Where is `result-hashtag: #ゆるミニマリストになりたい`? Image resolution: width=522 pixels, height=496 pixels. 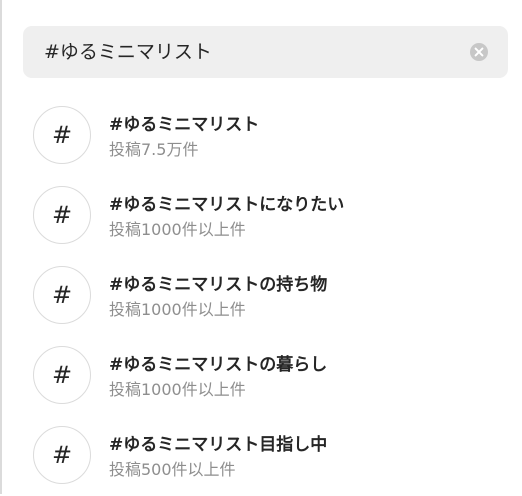 result-hashtag: #ゆるミニマリストになりたい is located at coordinates (227, 205).